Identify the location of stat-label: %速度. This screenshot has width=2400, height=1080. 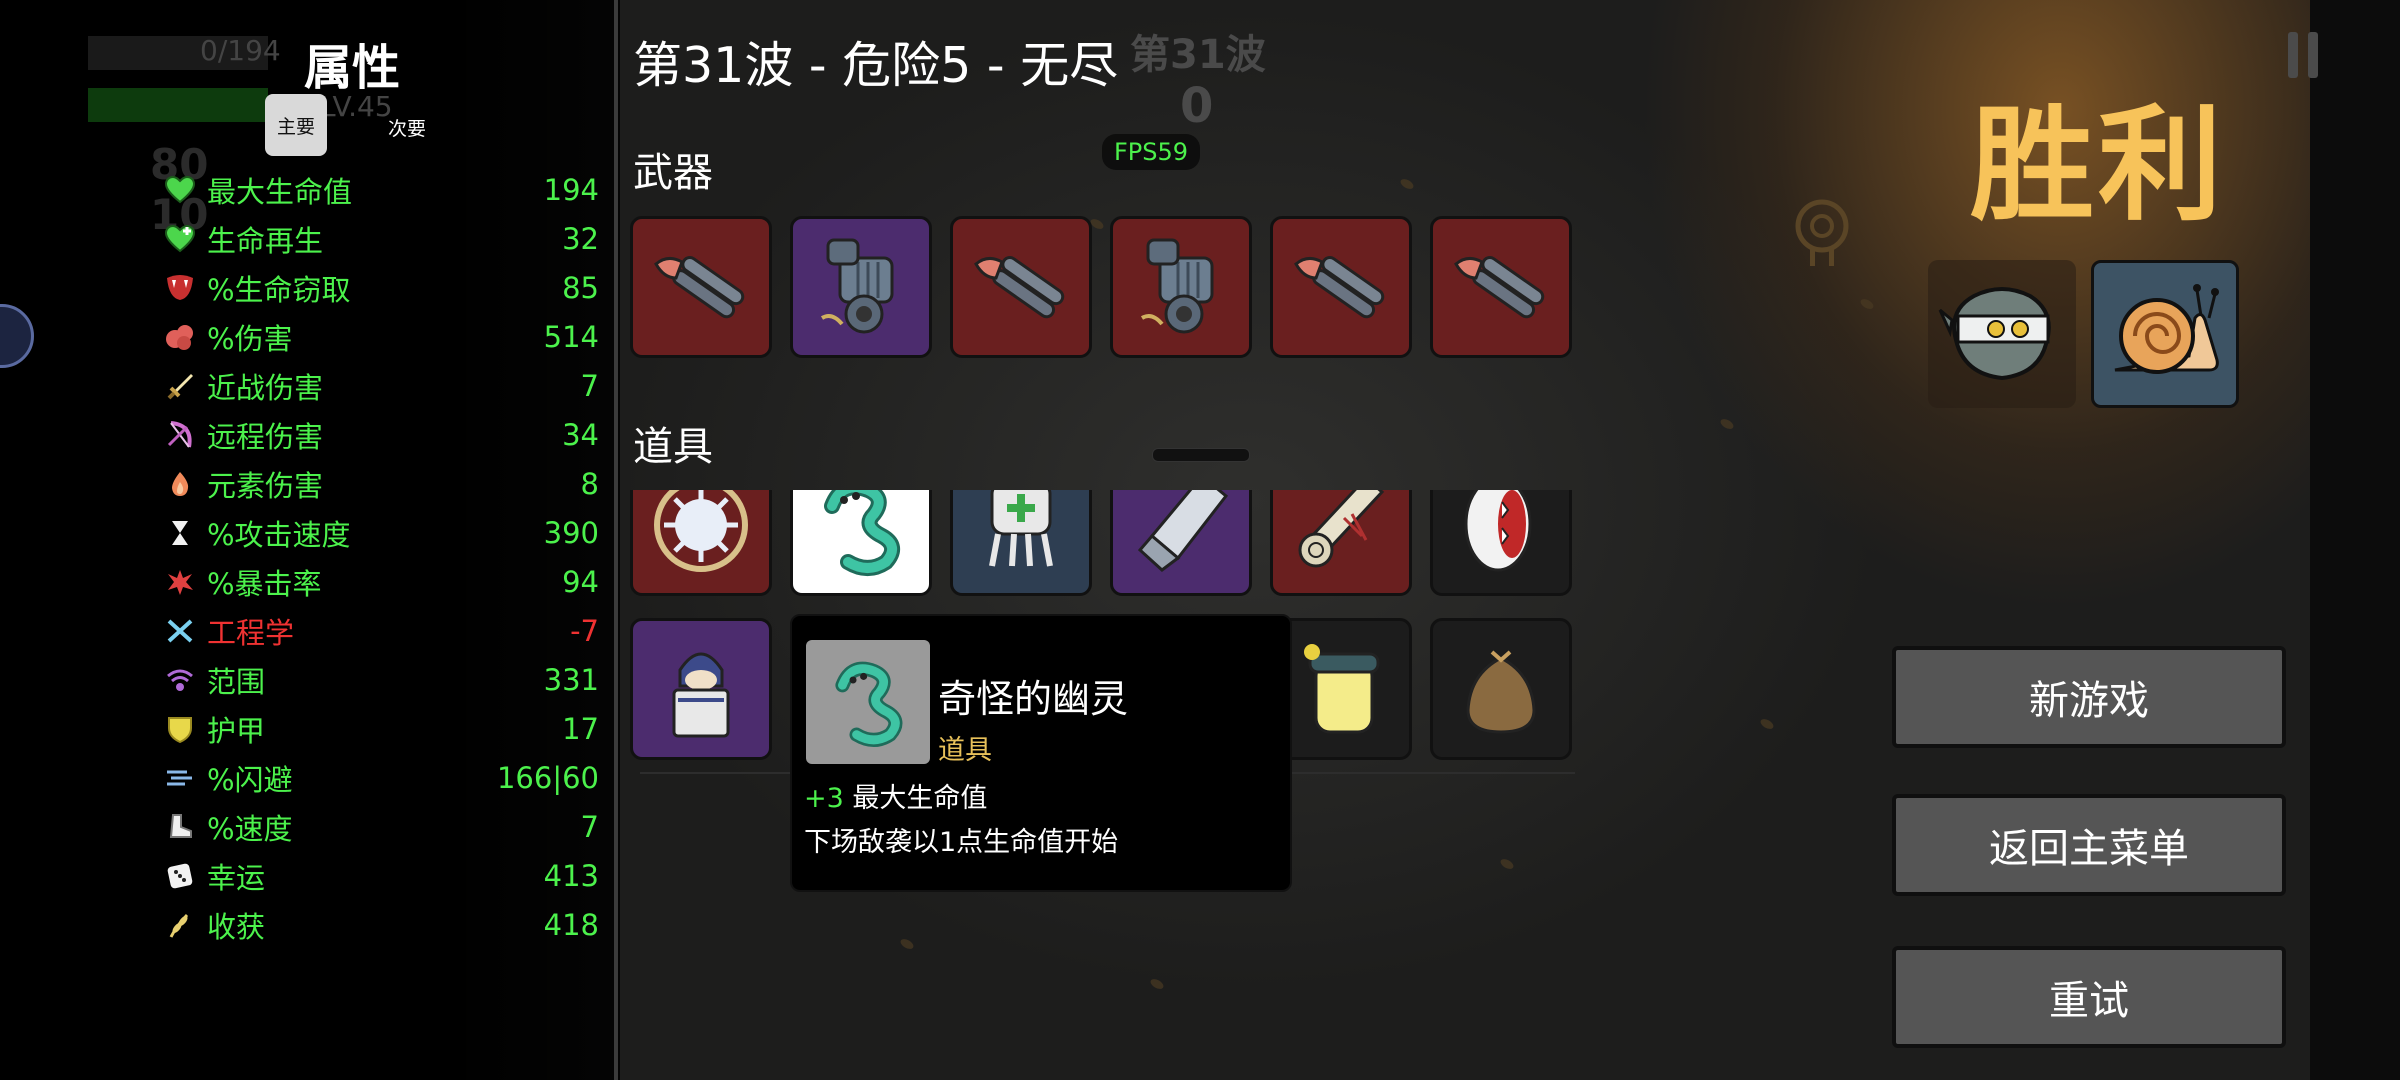
(250, 829).